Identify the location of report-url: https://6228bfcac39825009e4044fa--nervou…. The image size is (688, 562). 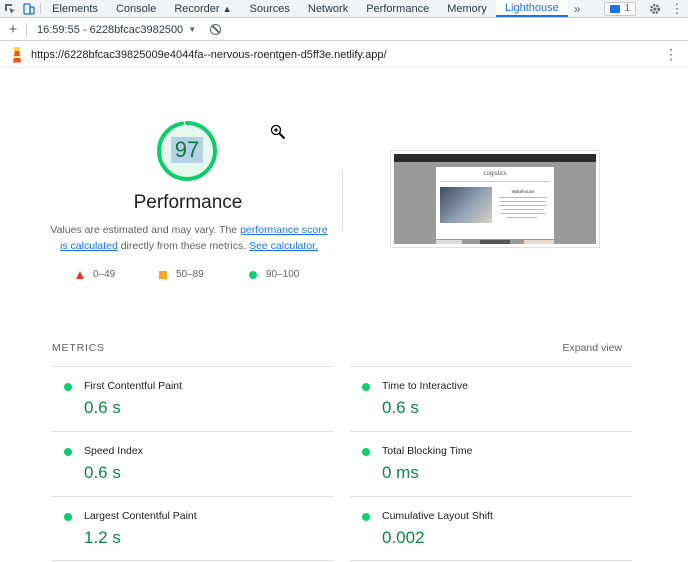
(209, 54).